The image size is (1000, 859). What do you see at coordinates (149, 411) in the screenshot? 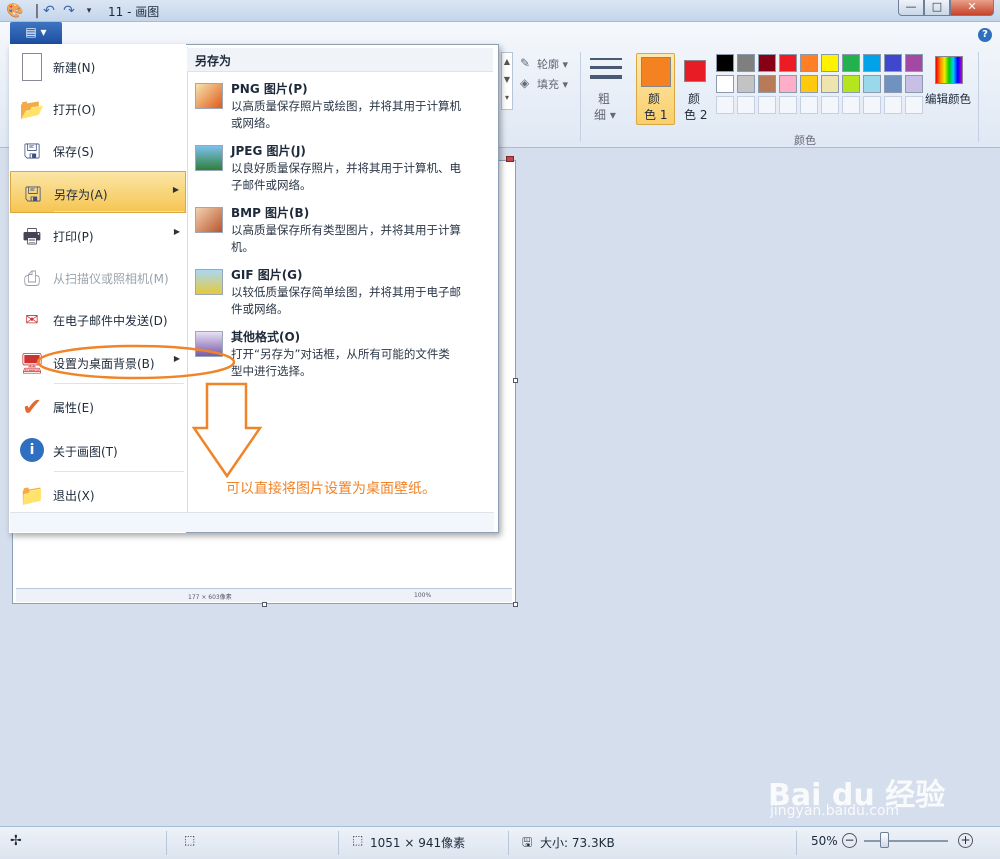
I see `annotation-overlay` at bounding box center [149, 411].